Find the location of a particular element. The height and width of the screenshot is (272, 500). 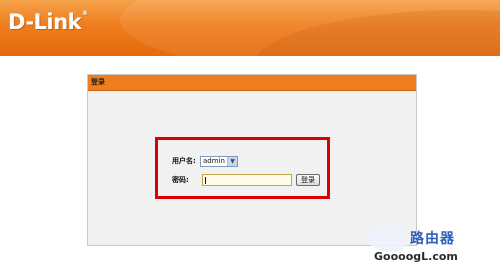

dlink-logo: D-Link® is located at coordinates (48, 22).